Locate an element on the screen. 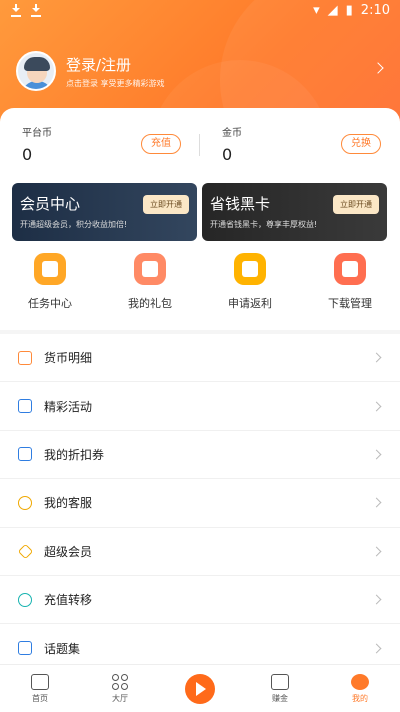 This screenshot has width=400, height=712. wifi-icon: ▾ is located at coordinates (316, 10).